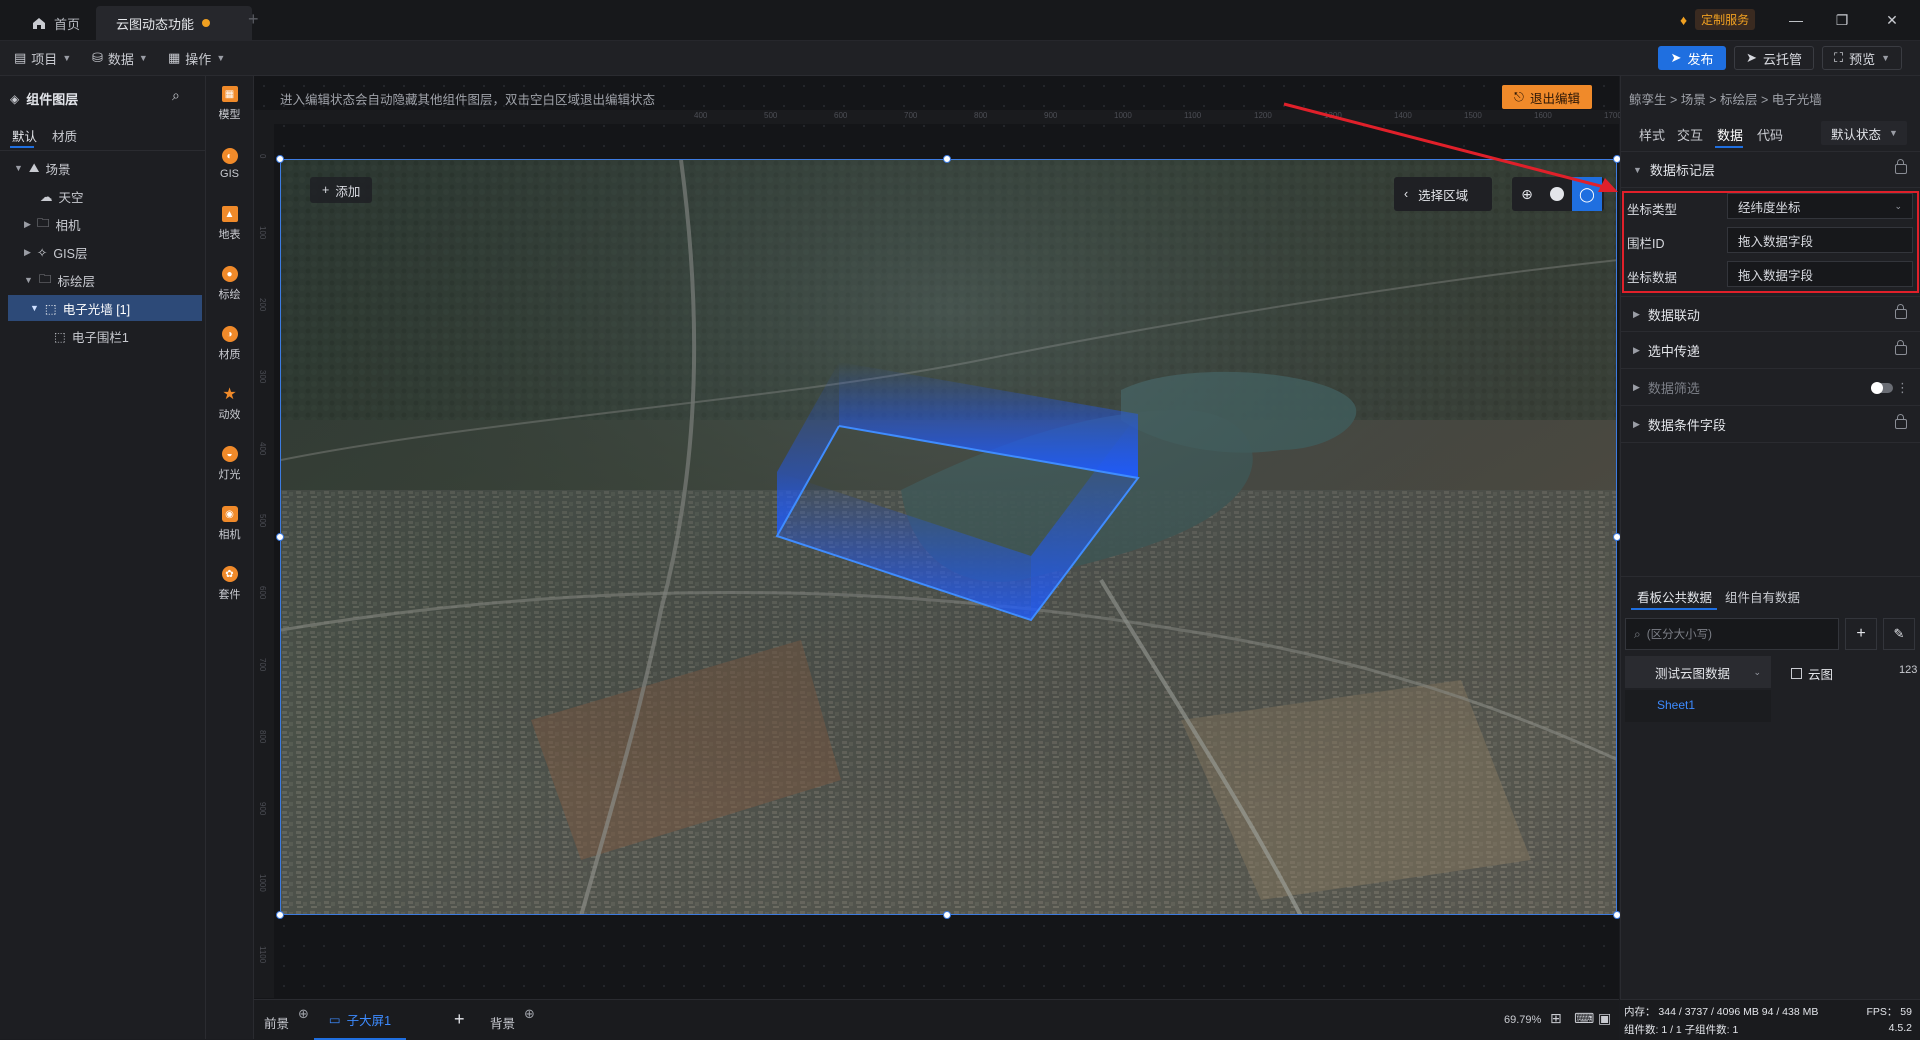  What do you see at coordinates (1450, 147) in the screenshot?
I see `annotation-arrow` at bounding box center [1450, 147].